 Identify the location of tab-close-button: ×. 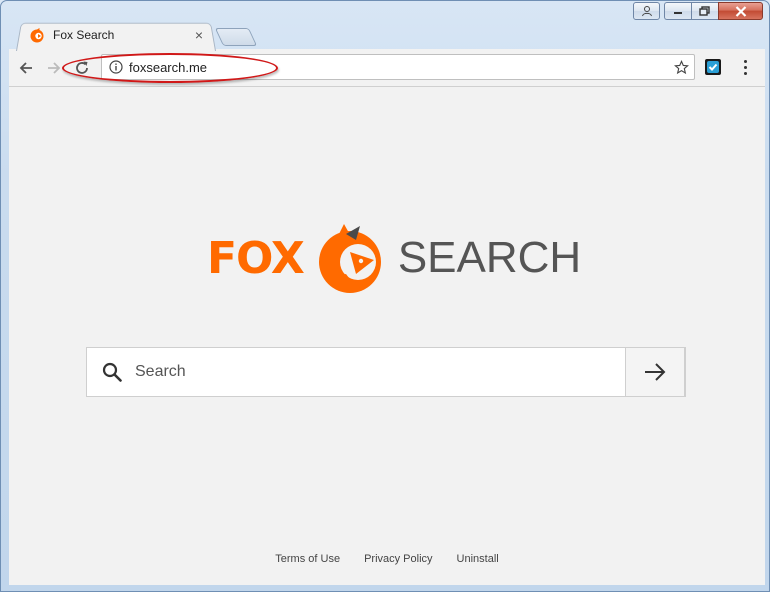
(199, 35).